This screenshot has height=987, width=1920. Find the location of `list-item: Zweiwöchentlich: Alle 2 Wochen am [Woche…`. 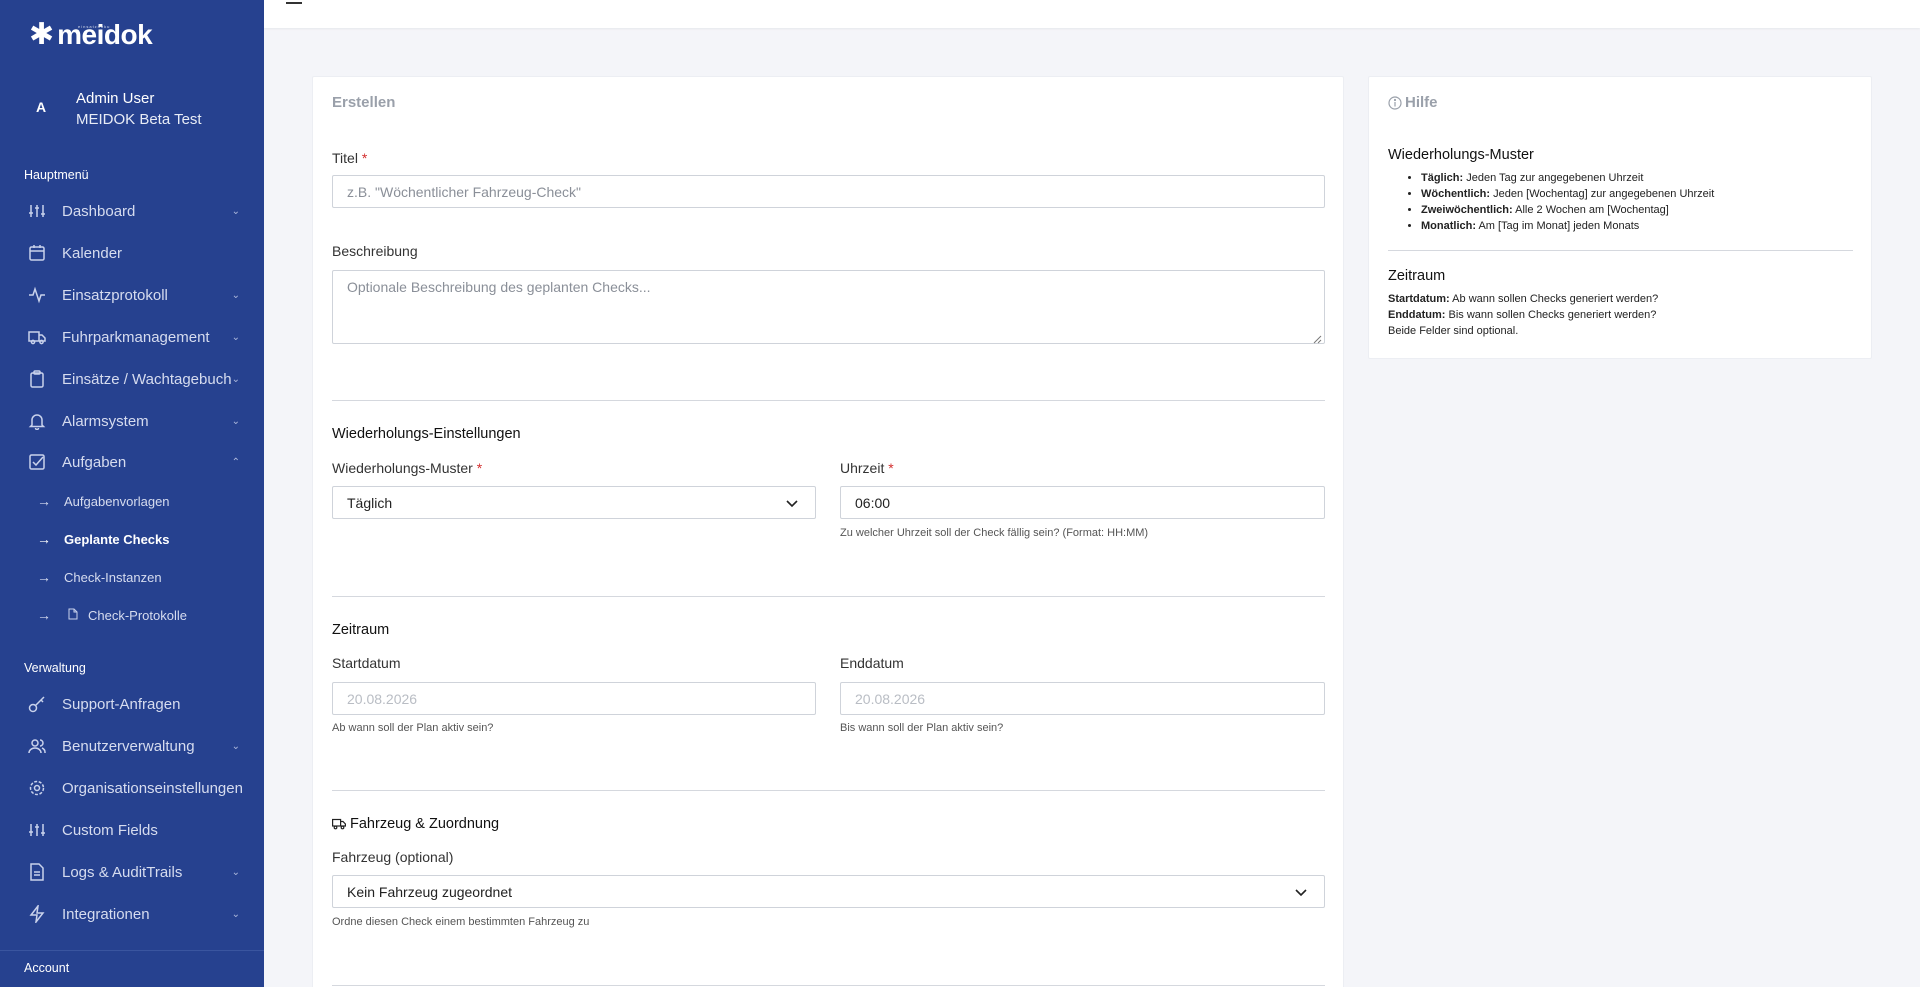

list-item: Zweiwöchentlich: Alle 2 Wochen am [Woche… is located at coordinates (1567, 210).